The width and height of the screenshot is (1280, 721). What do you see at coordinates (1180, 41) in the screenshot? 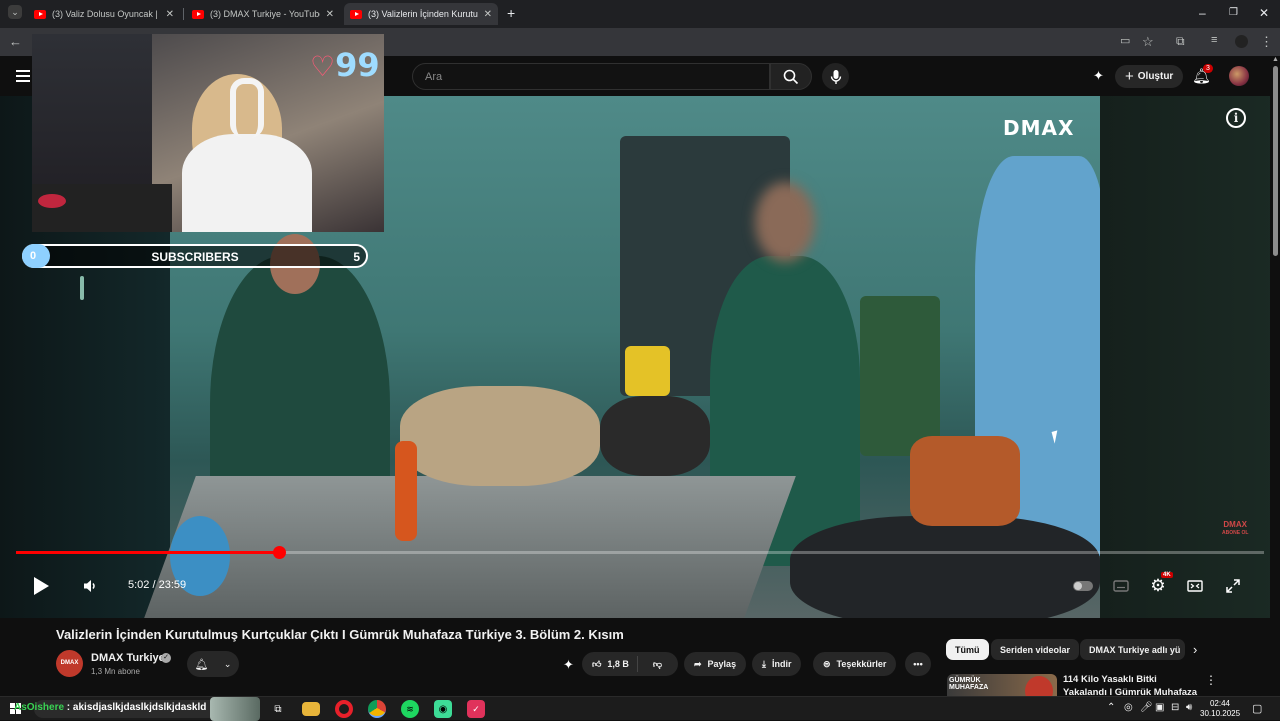
I see `extensions-icon: ⧉` at bounding box center [1180, 41].